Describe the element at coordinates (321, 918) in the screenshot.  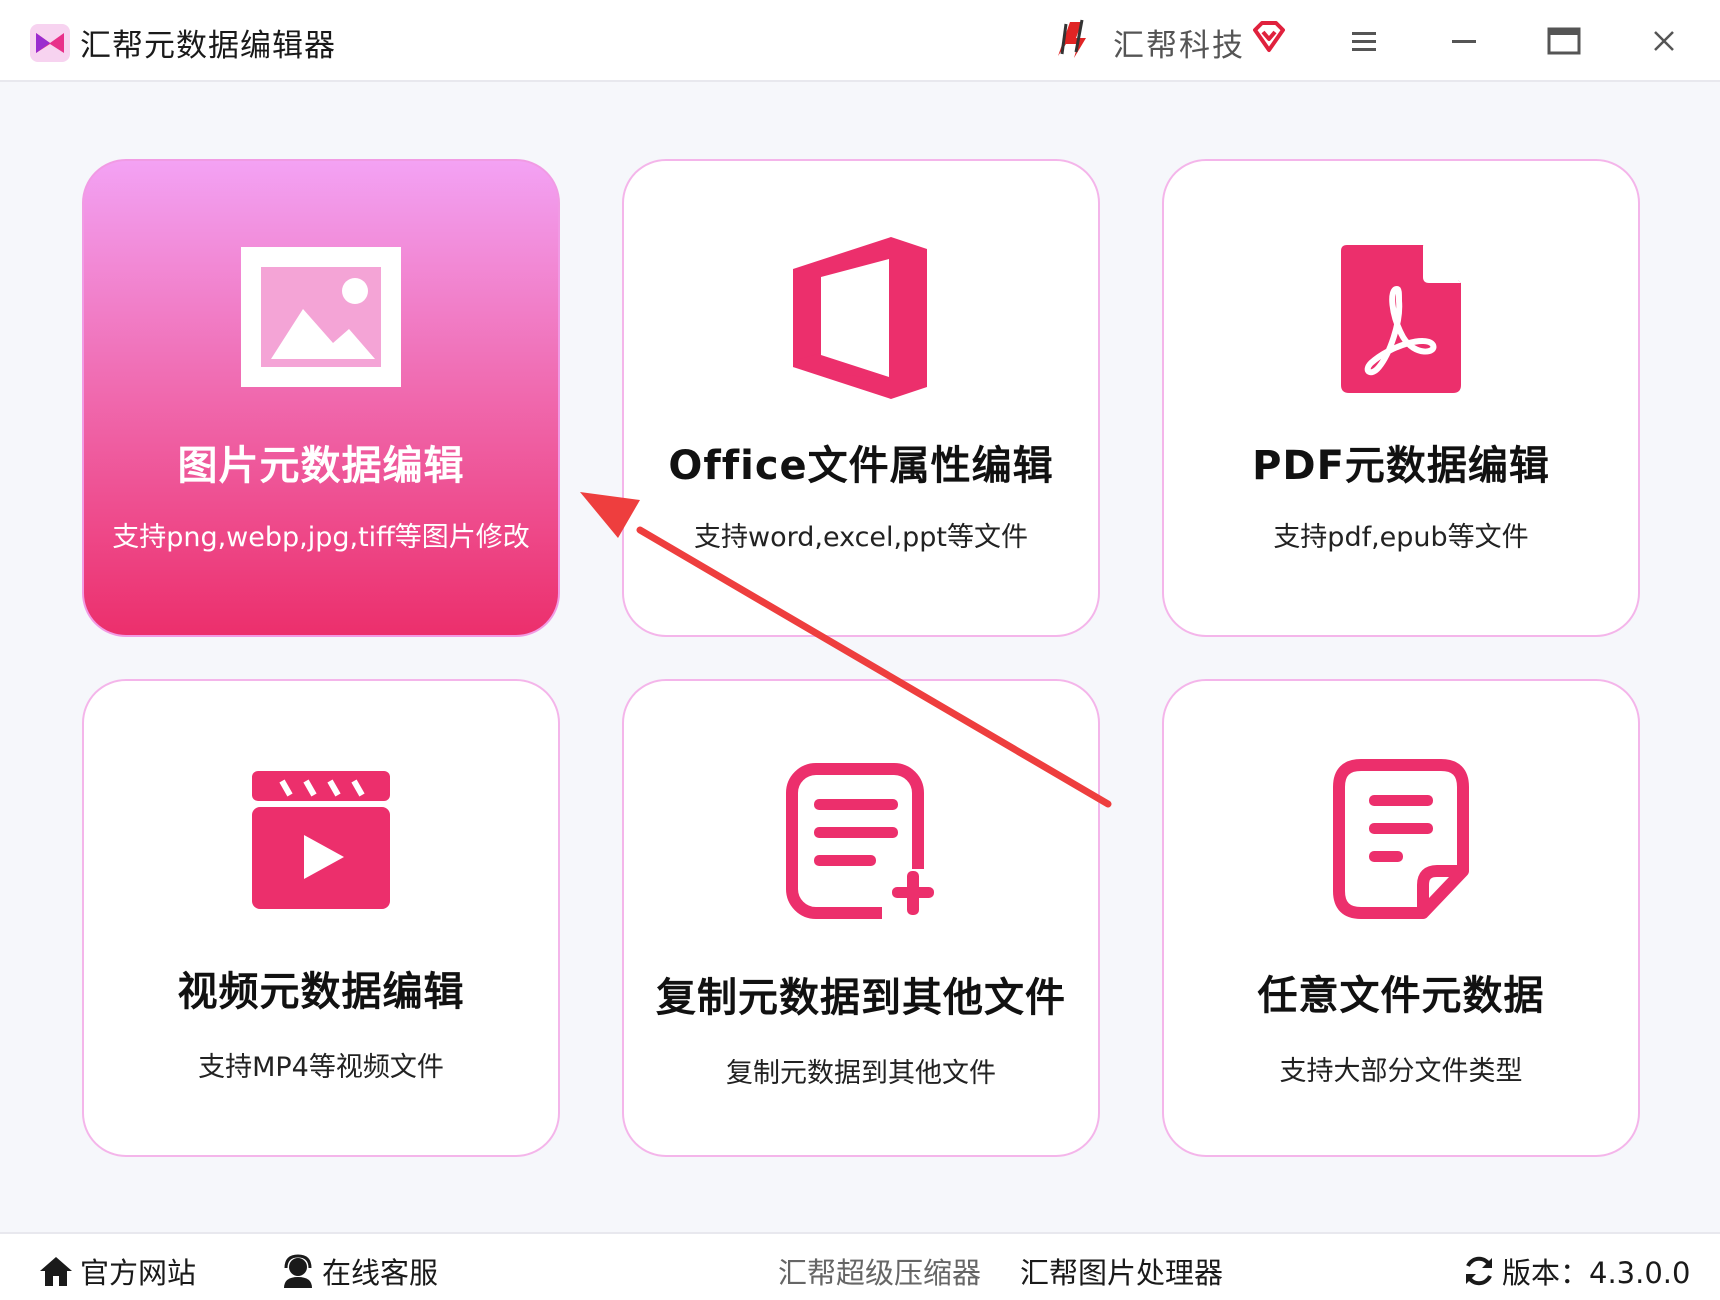
I see `card-video-metadata: 视频元数据编辑 支持MP4等视频文件` at that location.